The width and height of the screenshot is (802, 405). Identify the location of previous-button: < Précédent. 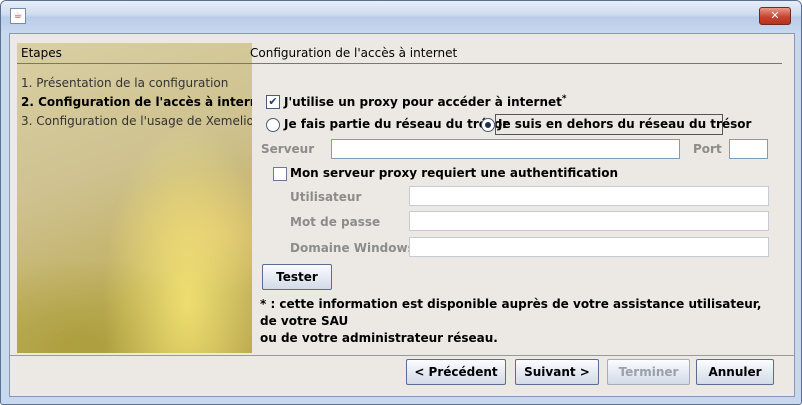
(456, 372).